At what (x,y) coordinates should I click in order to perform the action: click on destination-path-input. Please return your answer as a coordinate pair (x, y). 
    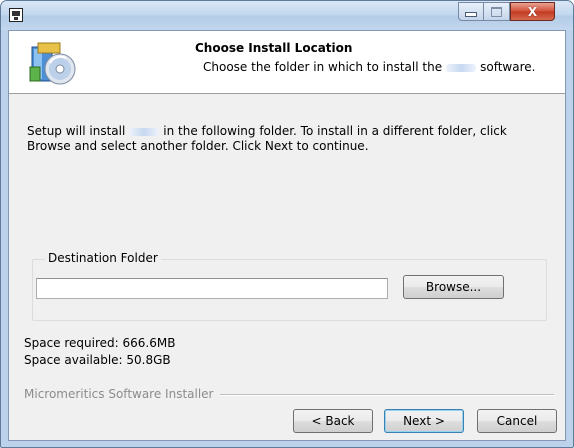
    Looking at the image, I should click on (212, 288).